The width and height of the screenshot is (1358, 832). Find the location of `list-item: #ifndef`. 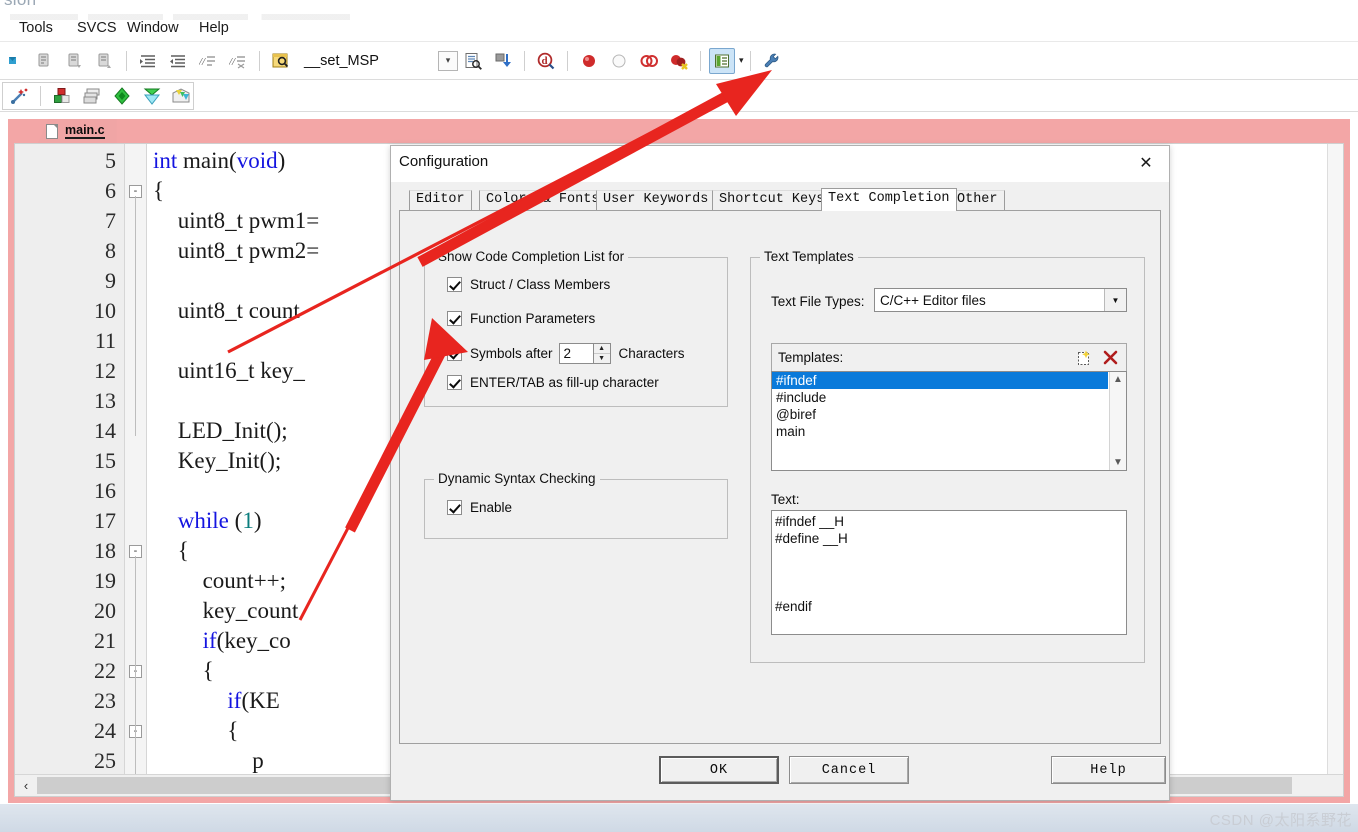

list-item: #ifndef is located at coordinates (940, 380).